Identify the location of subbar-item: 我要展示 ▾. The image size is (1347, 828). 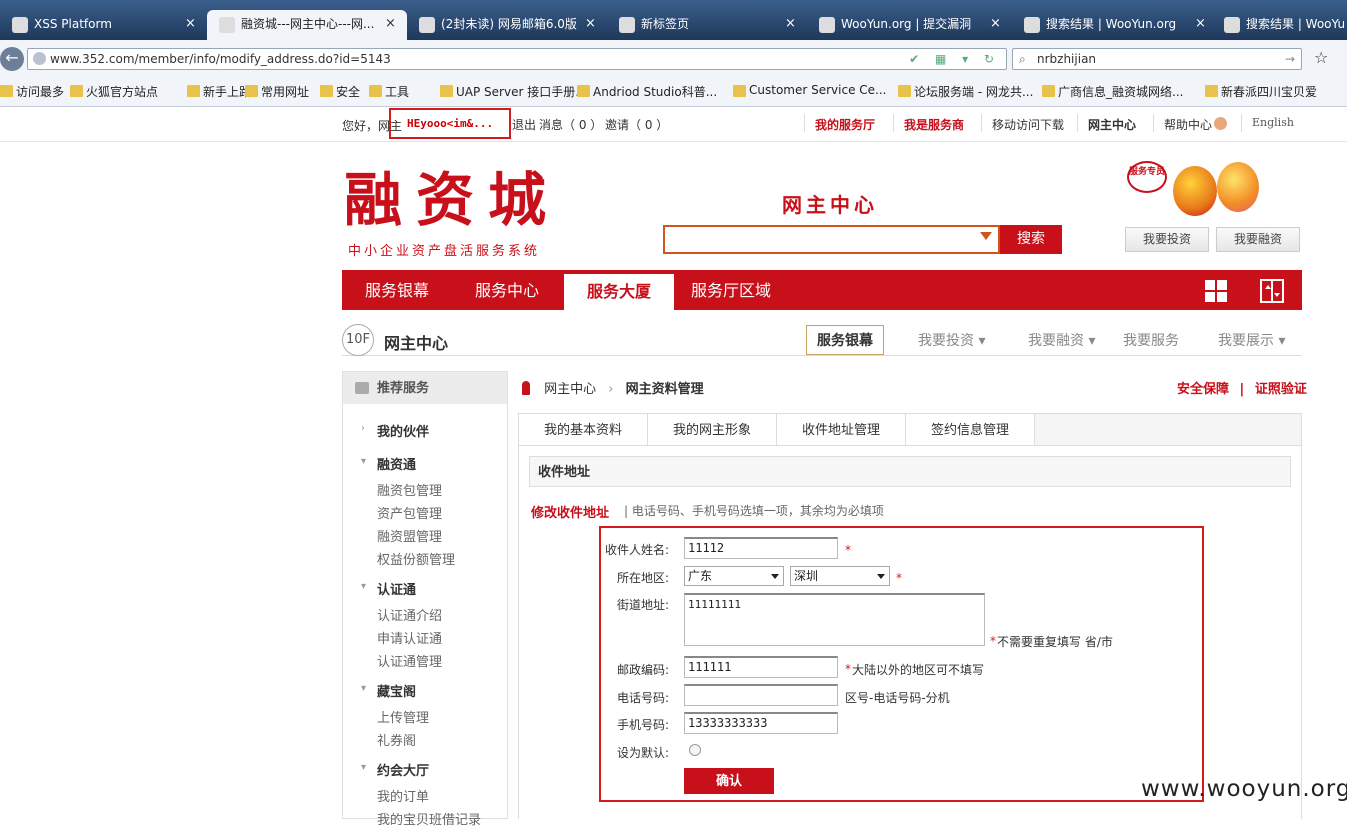
(1251, 340).